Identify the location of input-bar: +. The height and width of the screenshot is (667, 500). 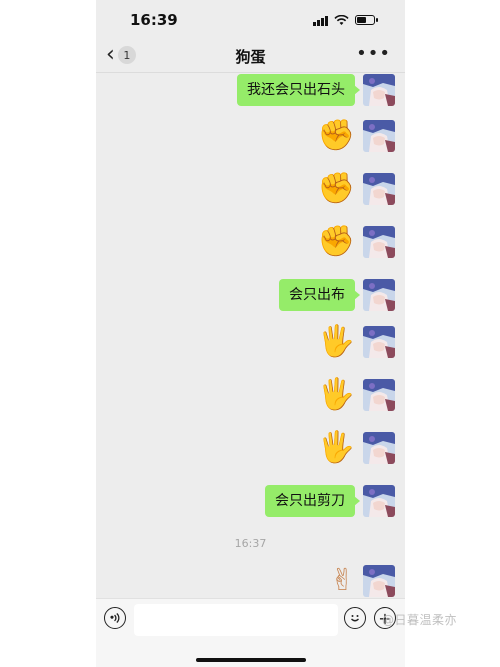
(250, 632).